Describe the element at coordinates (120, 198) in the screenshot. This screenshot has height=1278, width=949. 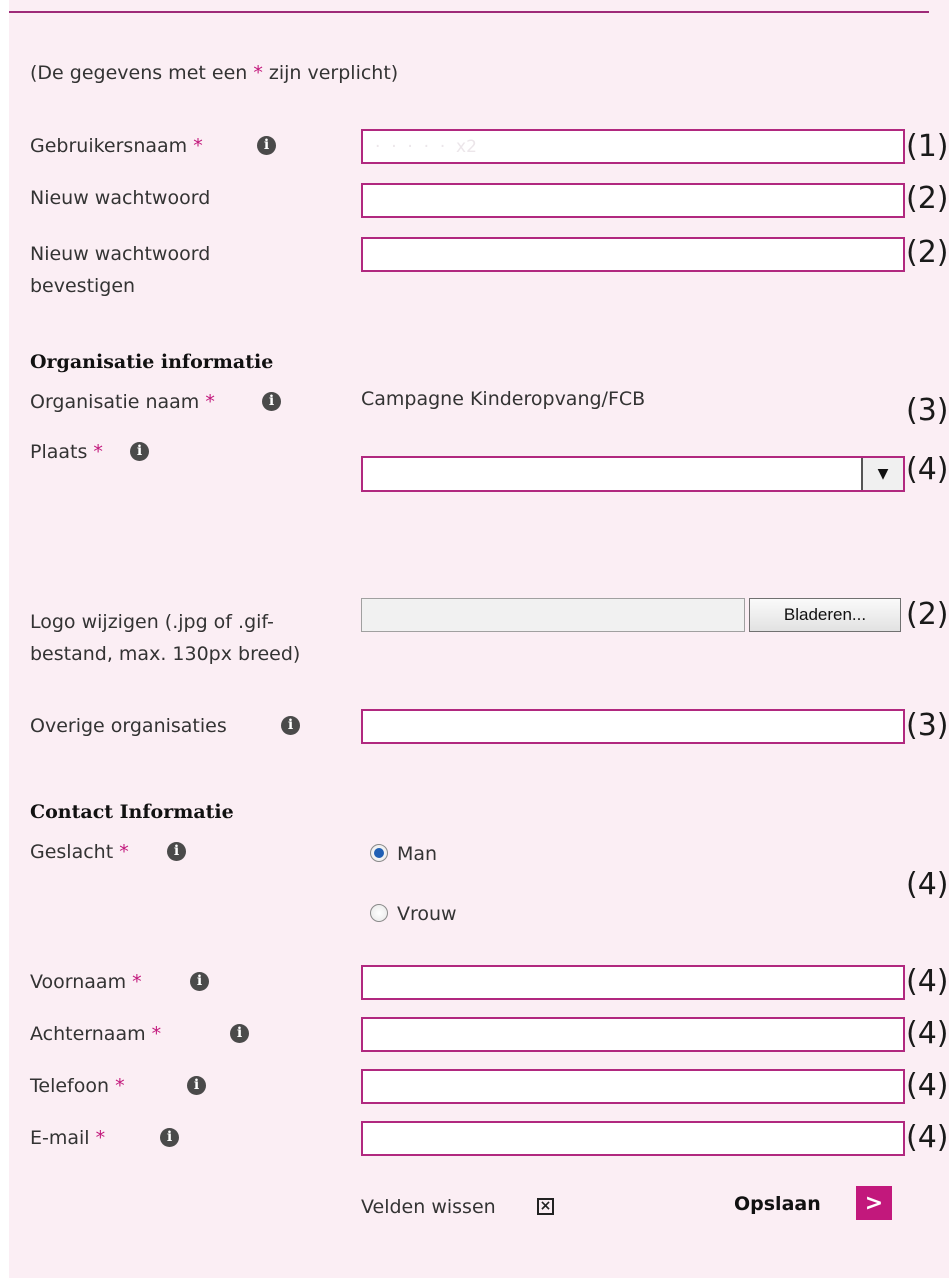
I see `new-password-label: Nieuw wachtwoord` at that location.